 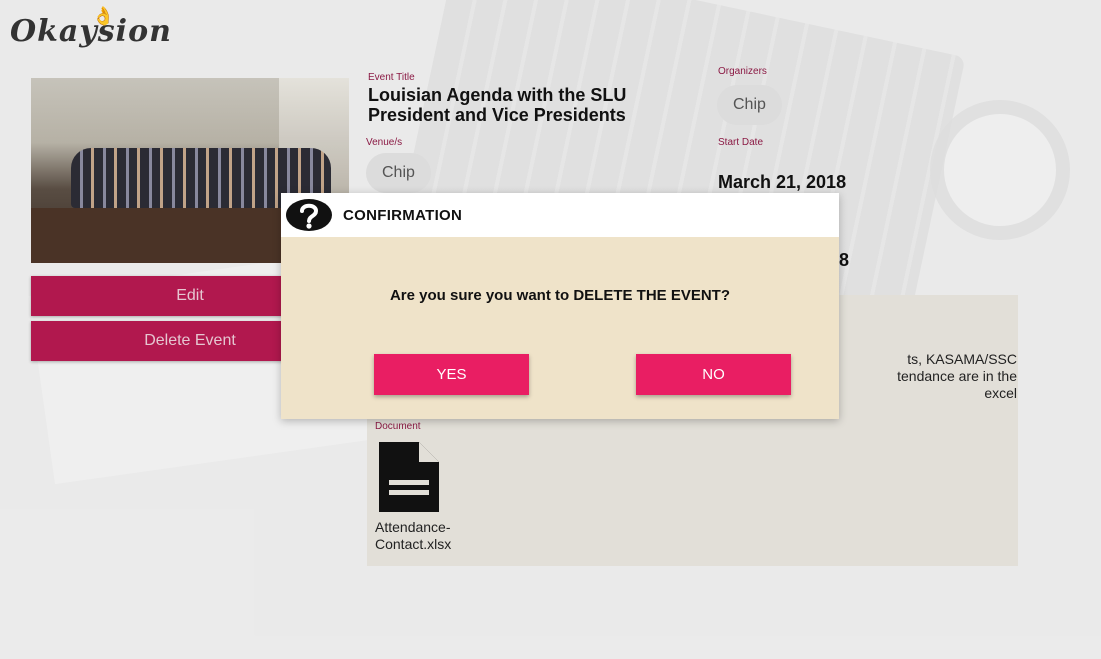 What do you see at coordinates (713, 374) in the screenshot?
I see `no-button: NO` at bounding box center [713, 374].